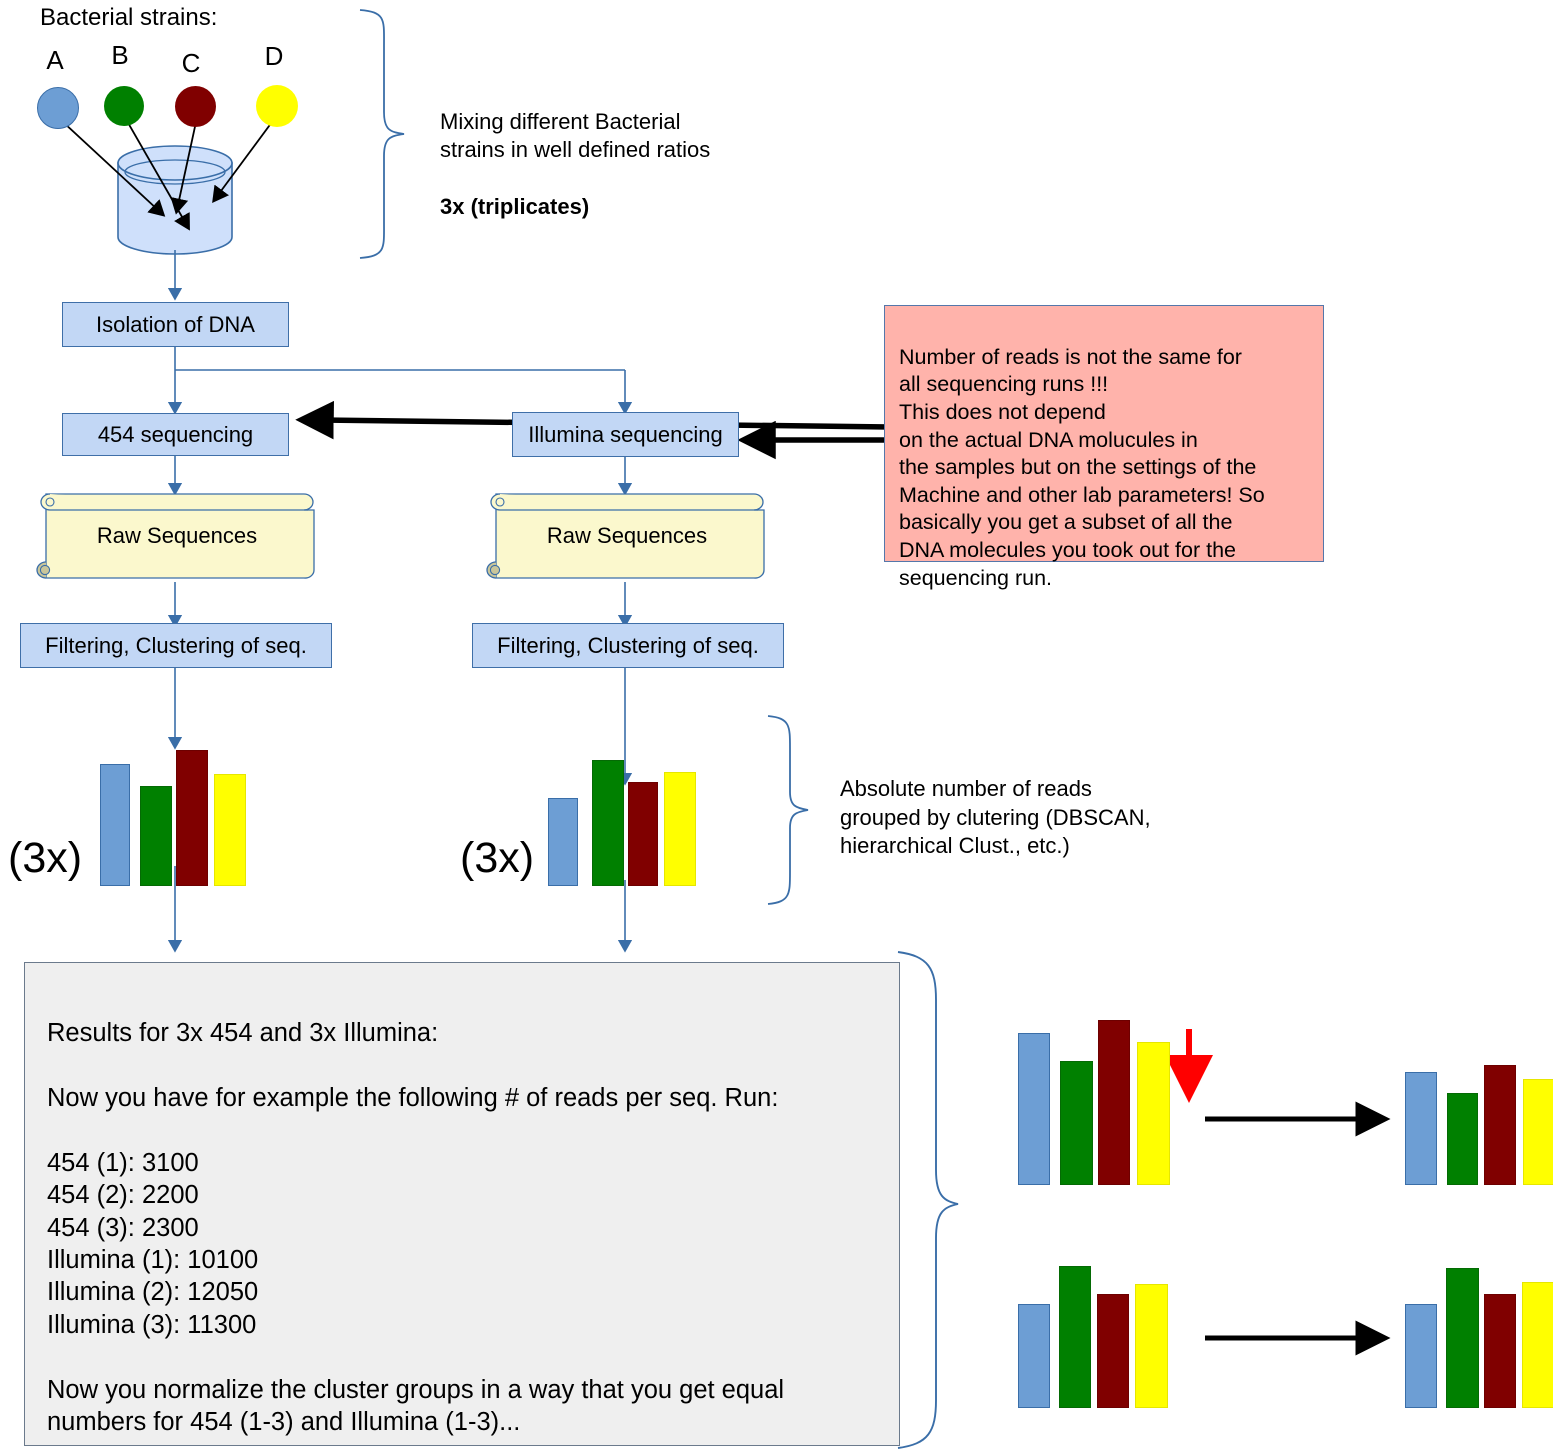  What do you see at coordinates (175, 808) in the screenshot?
I see `chart-454-clustered` at bounding box center [175, 808].